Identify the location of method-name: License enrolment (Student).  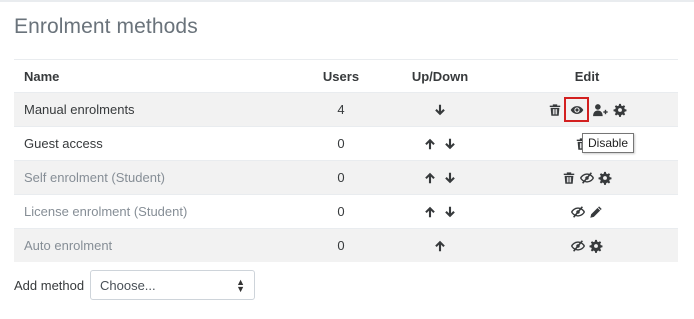
(106, 211).